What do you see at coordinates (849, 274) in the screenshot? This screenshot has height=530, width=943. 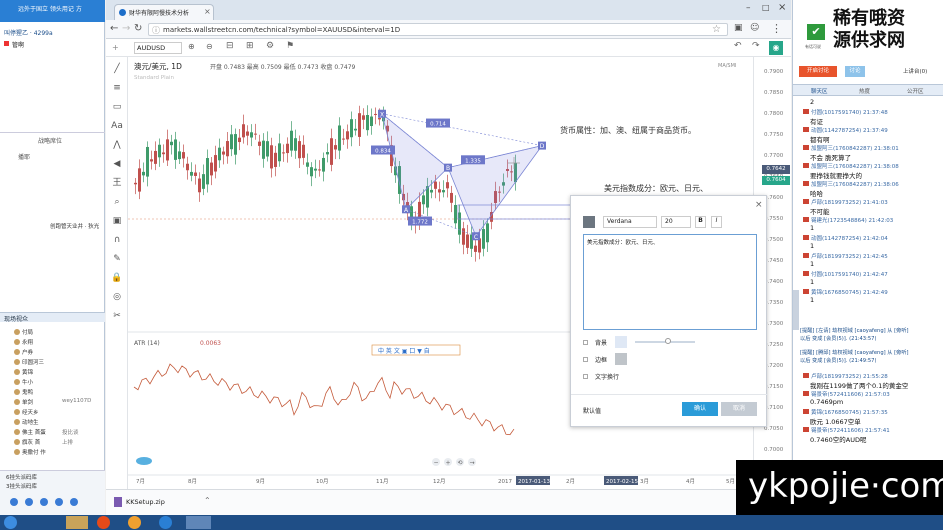 I see `chat-sender: 付圆(1017591740) 21:42:47` at bounding box center [849, 274].